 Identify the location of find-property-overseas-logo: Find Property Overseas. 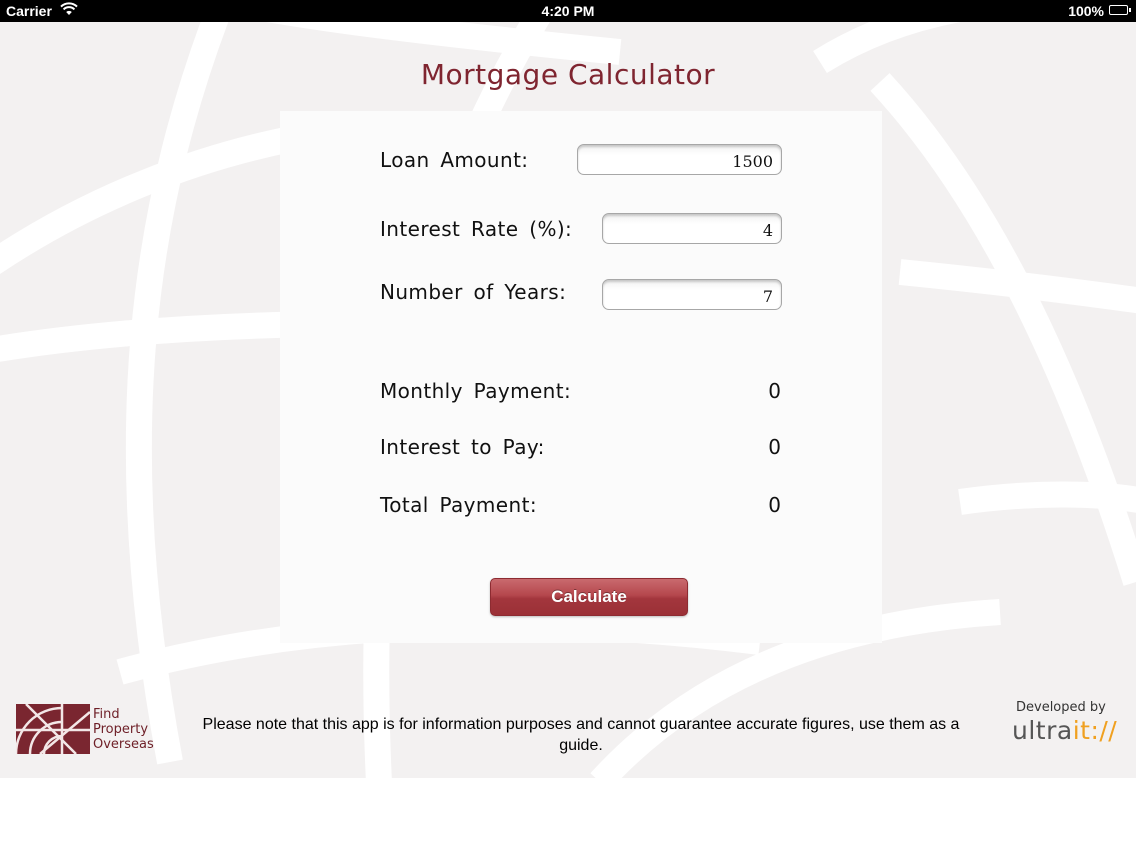
(91, 730).